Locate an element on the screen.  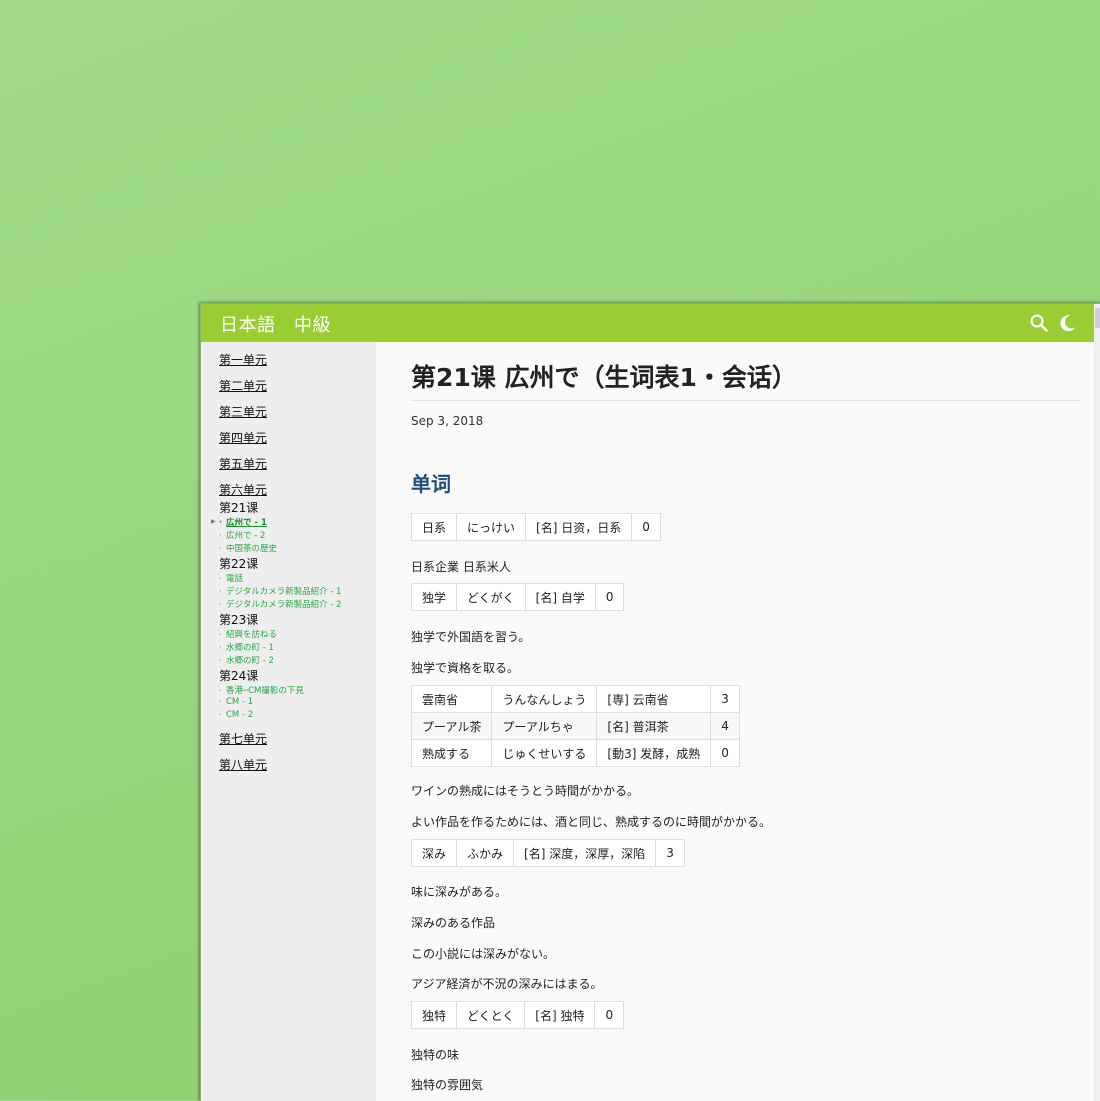
sidebar-item-label: 紹興を訪ねる is located at coordinates (252, 635).